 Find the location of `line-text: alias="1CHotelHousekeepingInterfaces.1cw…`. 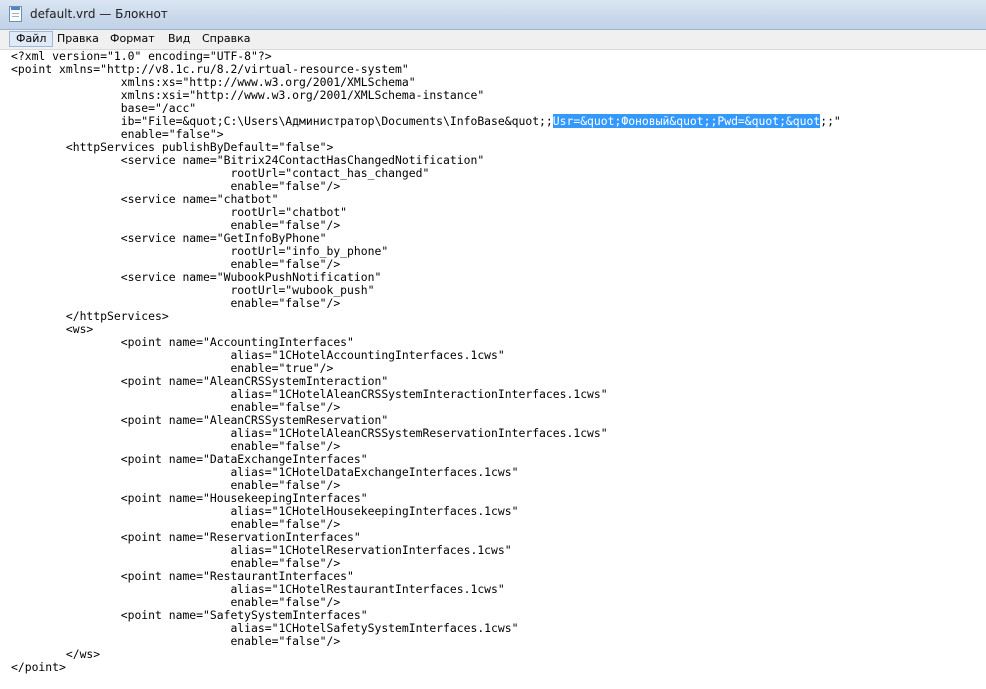

line-text: alias="1CHotelHousekeepingInterfaces.1cw… is located at coordinates (265, 511).